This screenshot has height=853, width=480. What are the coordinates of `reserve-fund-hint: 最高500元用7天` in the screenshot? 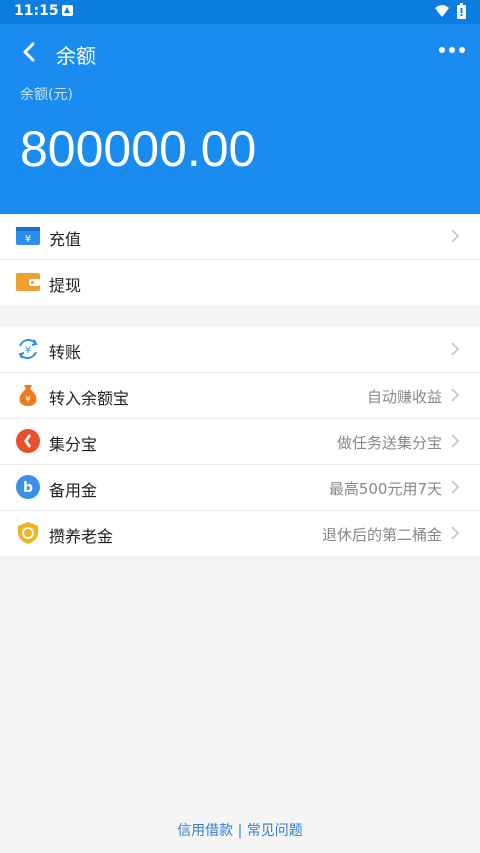 It's located at (385, 489).